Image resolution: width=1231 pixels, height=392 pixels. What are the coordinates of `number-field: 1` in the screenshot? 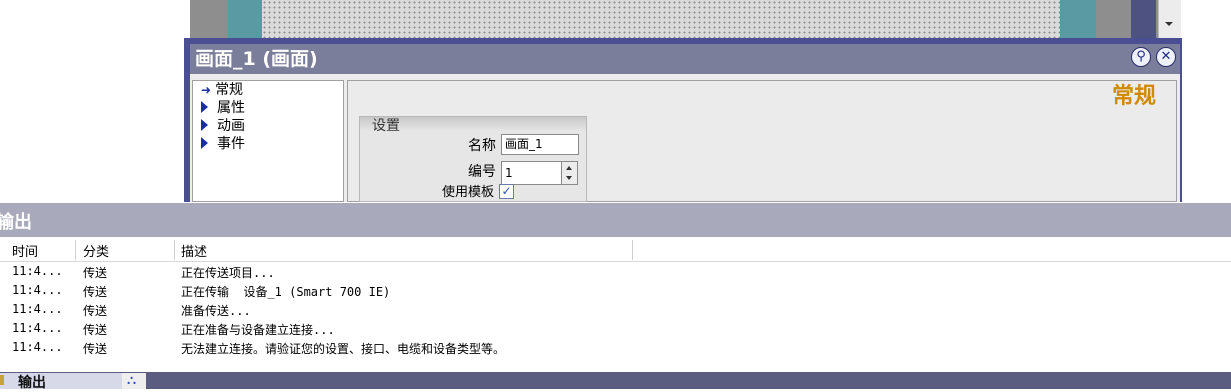 It's located at (531, 173).